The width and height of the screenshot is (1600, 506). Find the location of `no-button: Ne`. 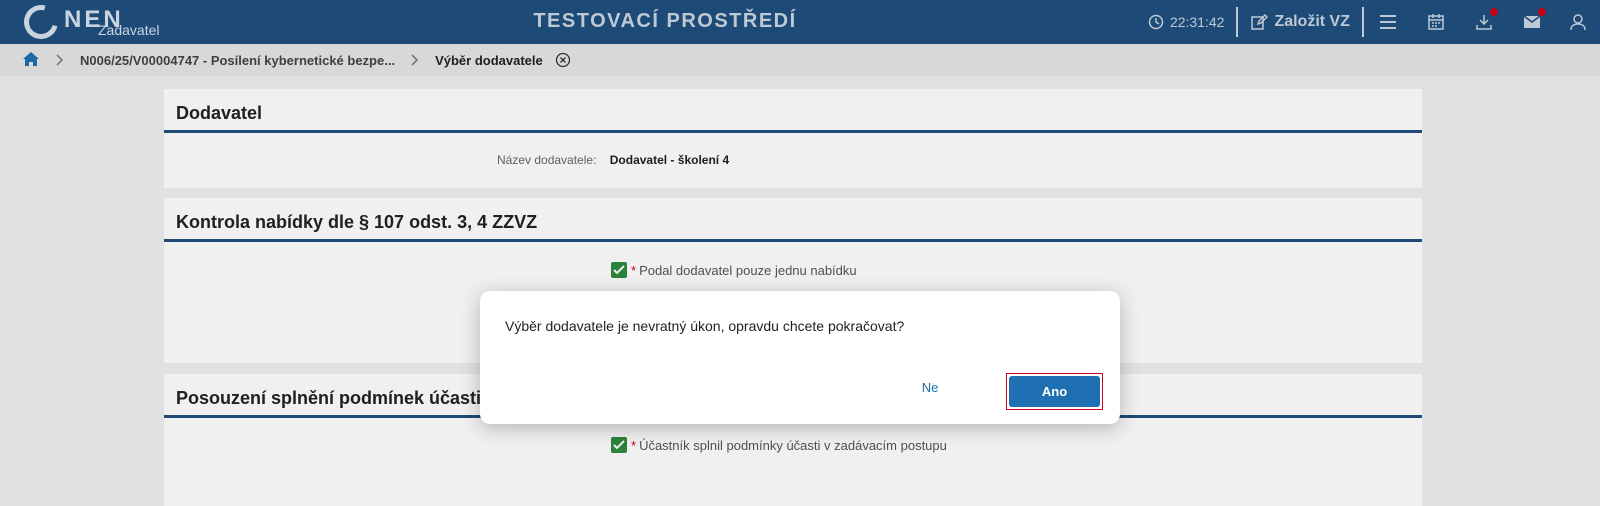

no-button: Ne is located at coordinates (930, 388).